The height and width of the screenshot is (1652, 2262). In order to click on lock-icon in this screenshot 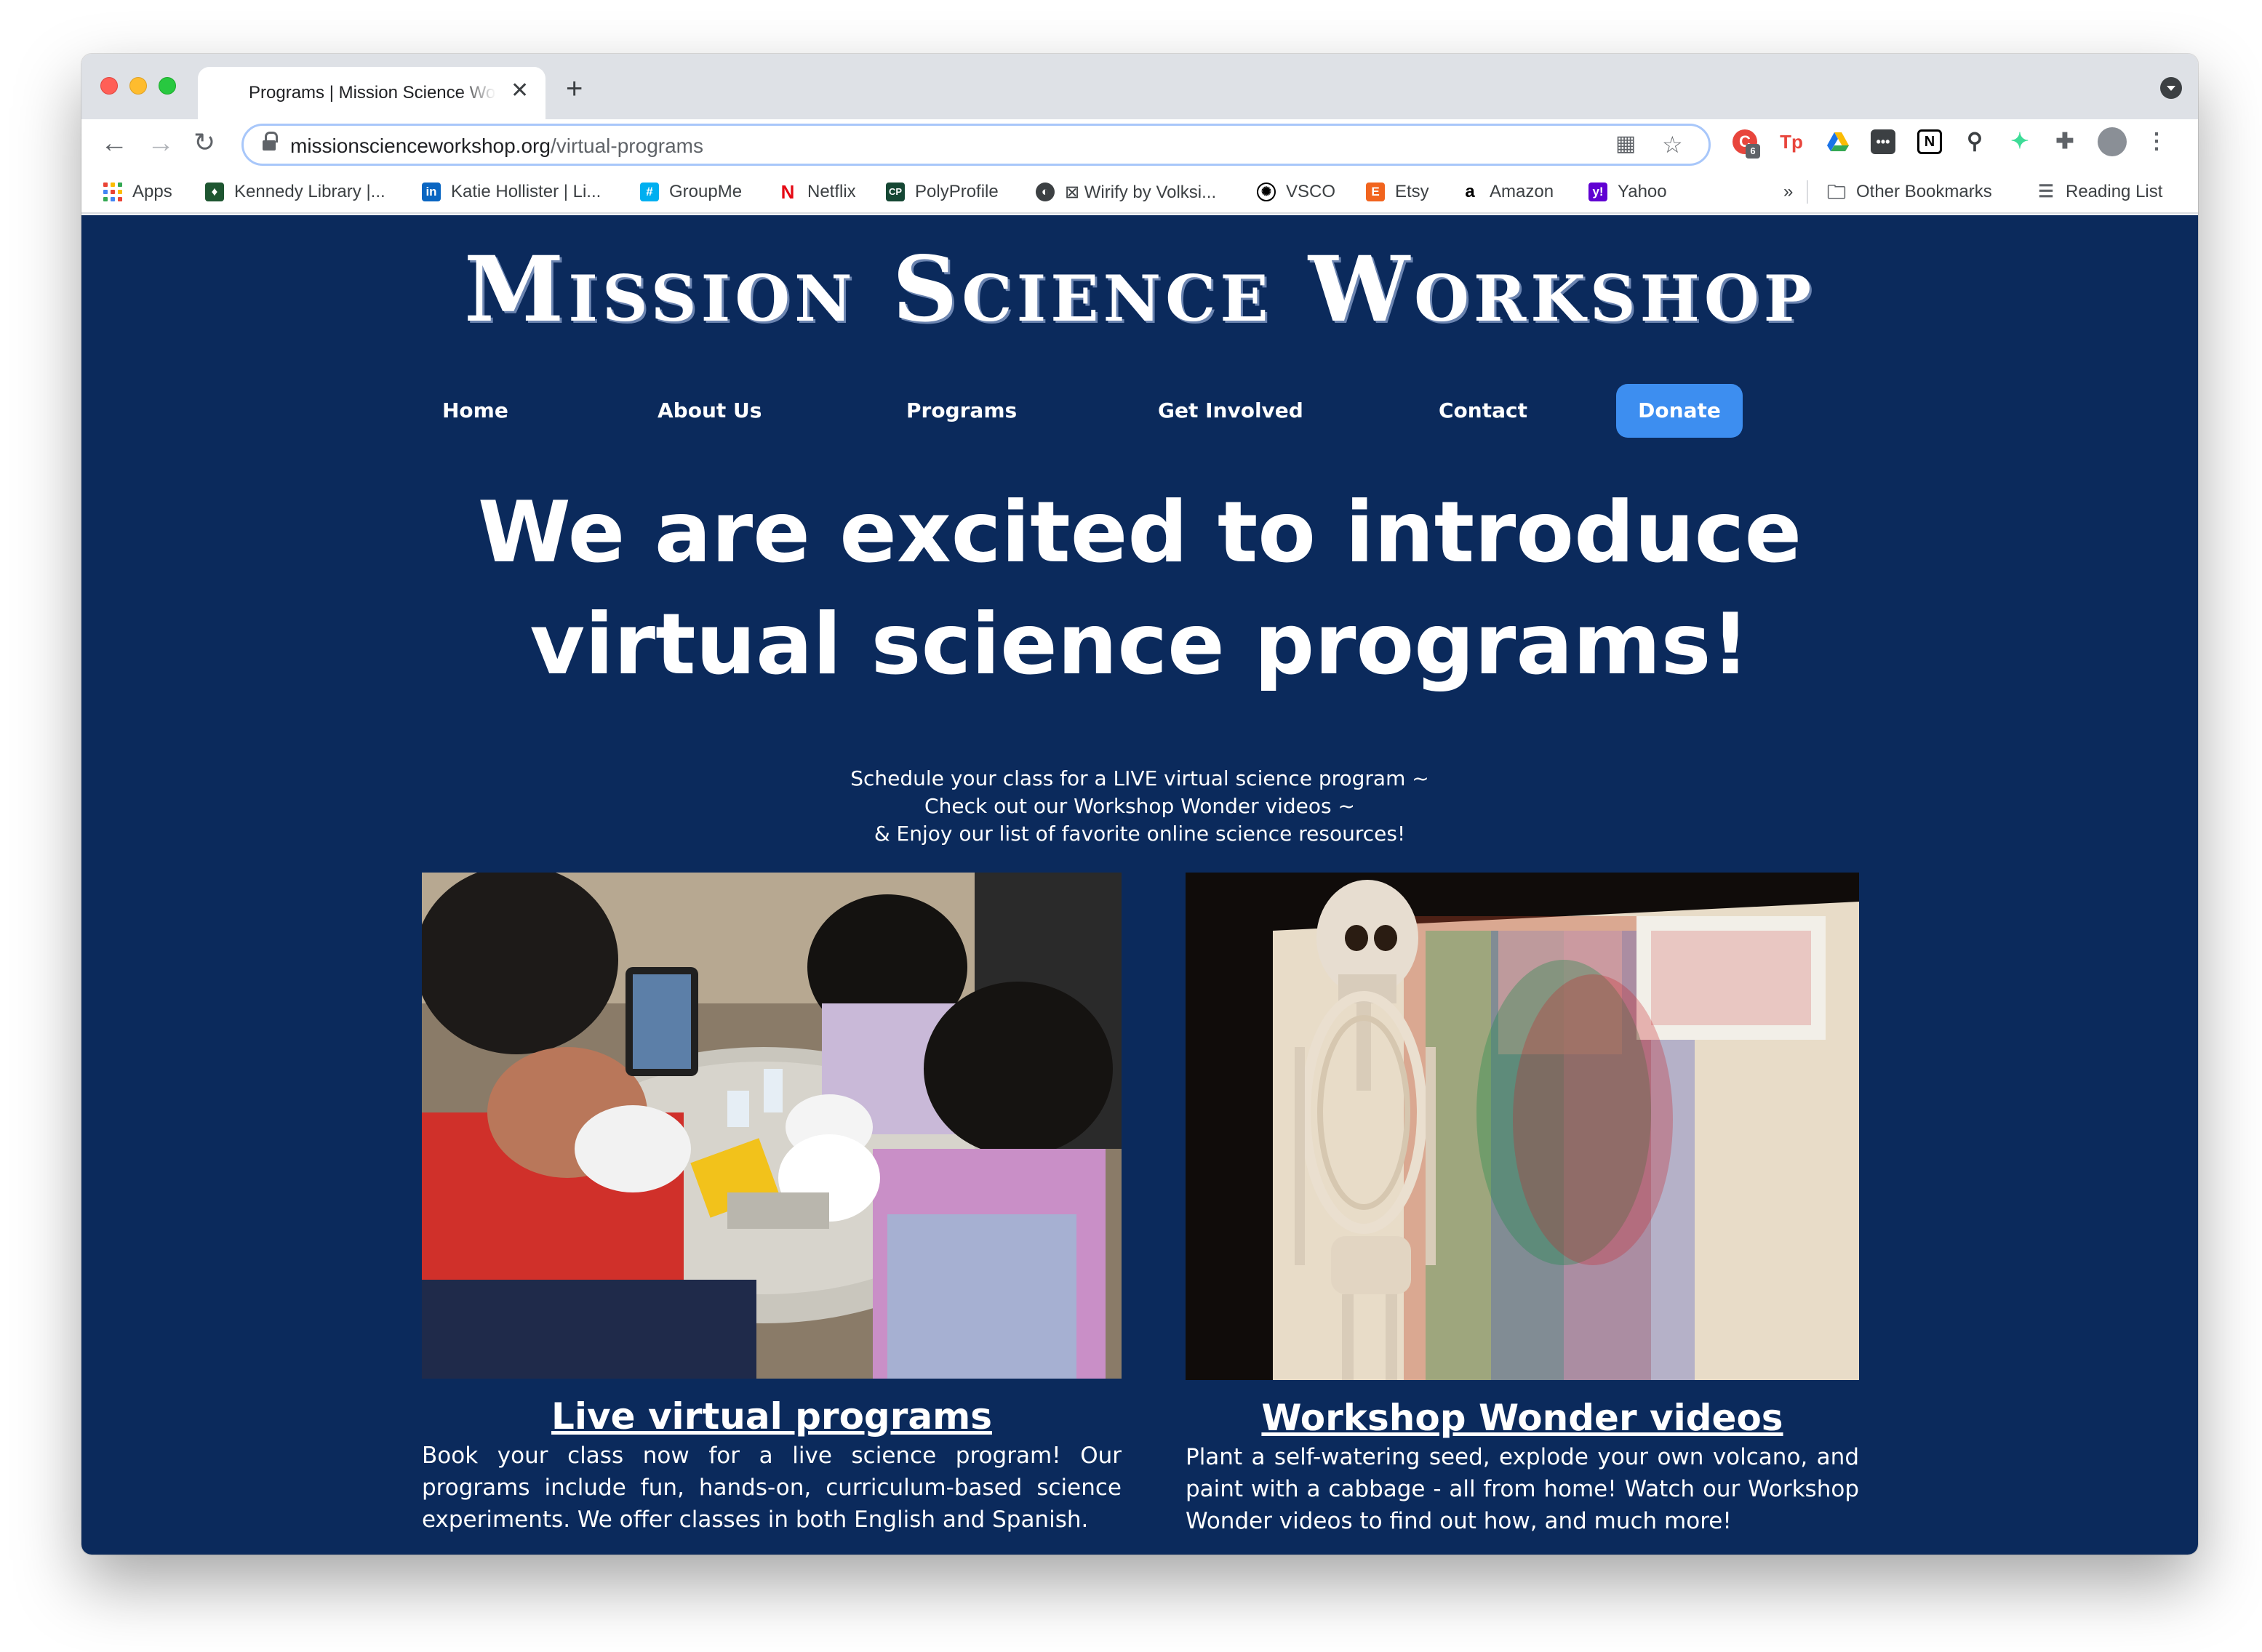, I will do `click(270, 142)`.